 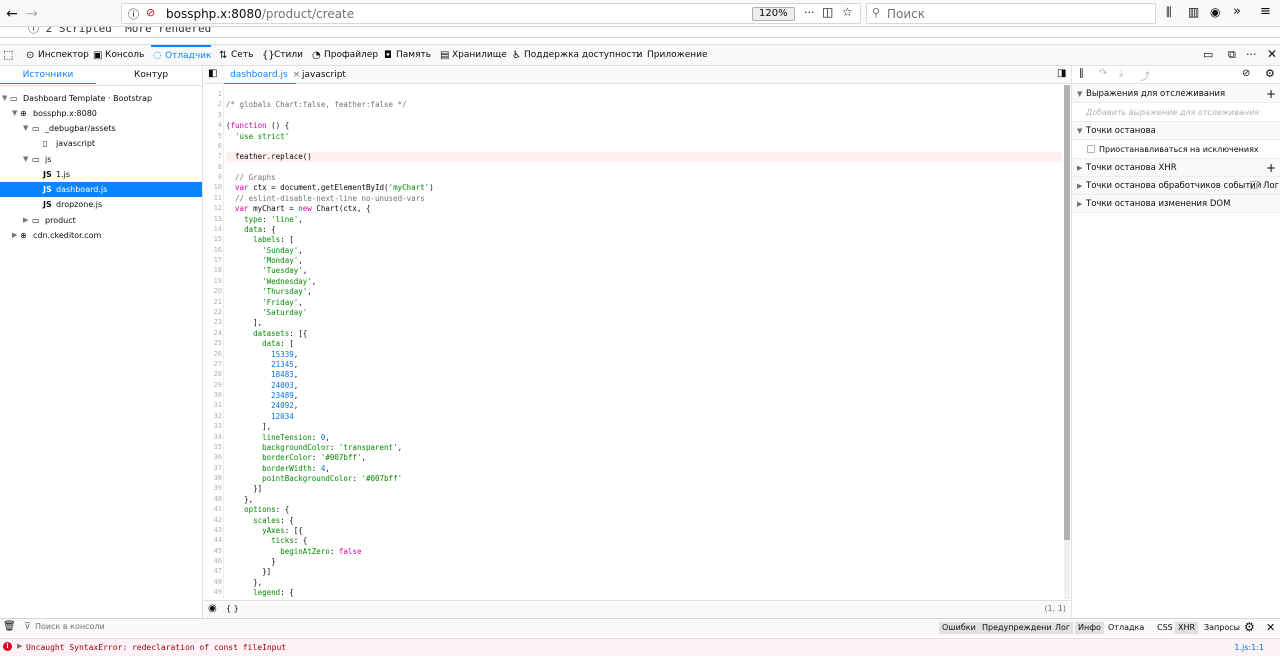 I want to click on overflow-chevron-icon: », so click(x=1237, y=11).